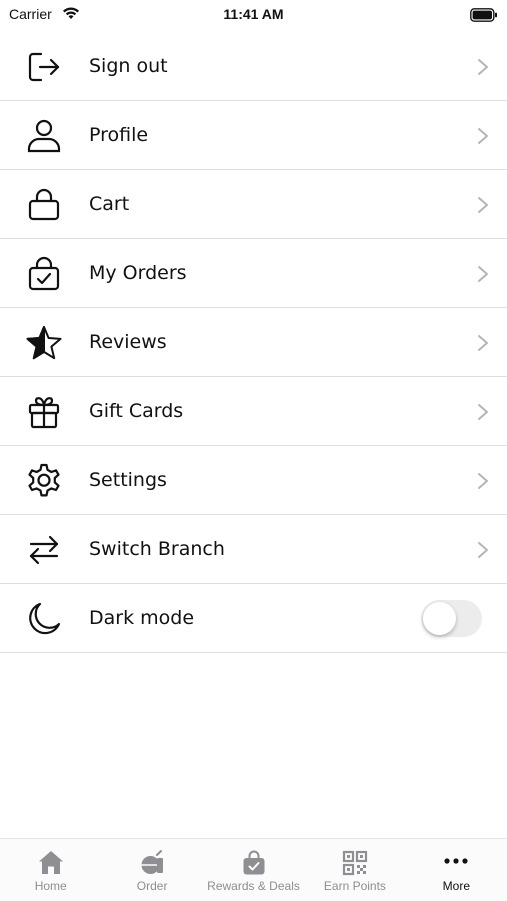 This screenshot has width=507, height=901. Describe the element at coordinates (44, 481) in the screenshot. I see `gear-icon` at that location.